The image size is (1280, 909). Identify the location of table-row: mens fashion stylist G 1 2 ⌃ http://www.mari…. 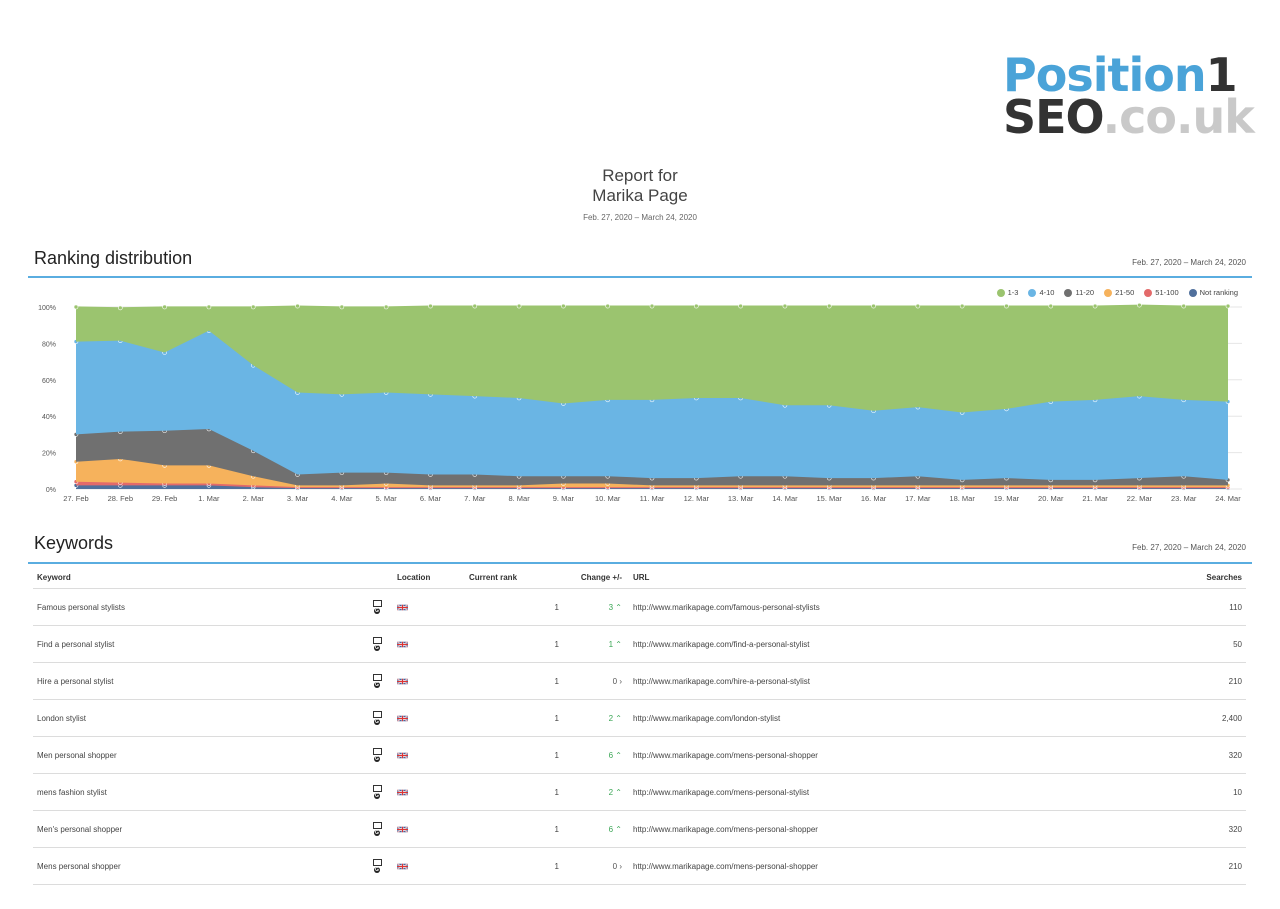
(639, 792).